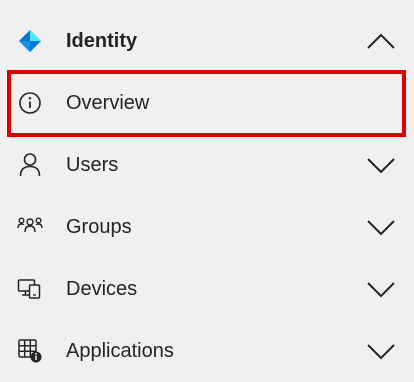 The width and height of the screenshot is (414, 382). I want to click on identity-diamond-icon, so click(30, 41).